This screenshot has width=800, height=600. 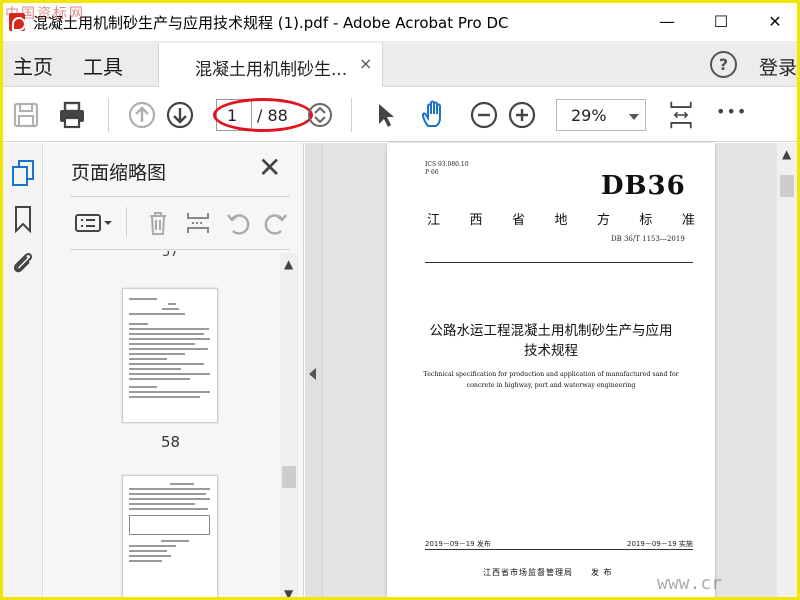 What do you see at coordinates (103, 65) in the screenshot?
I see `tab-tools: 工具` at bounding box center [103, 65].